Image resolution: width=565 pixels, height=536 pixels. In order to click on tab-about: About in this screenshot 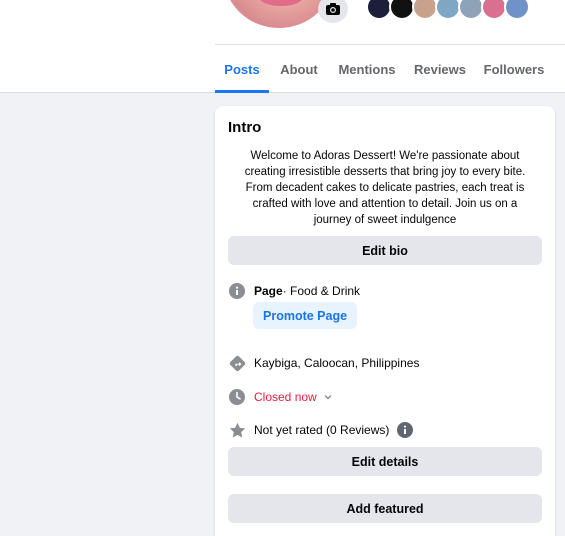, I will do `click(299, 69)`.